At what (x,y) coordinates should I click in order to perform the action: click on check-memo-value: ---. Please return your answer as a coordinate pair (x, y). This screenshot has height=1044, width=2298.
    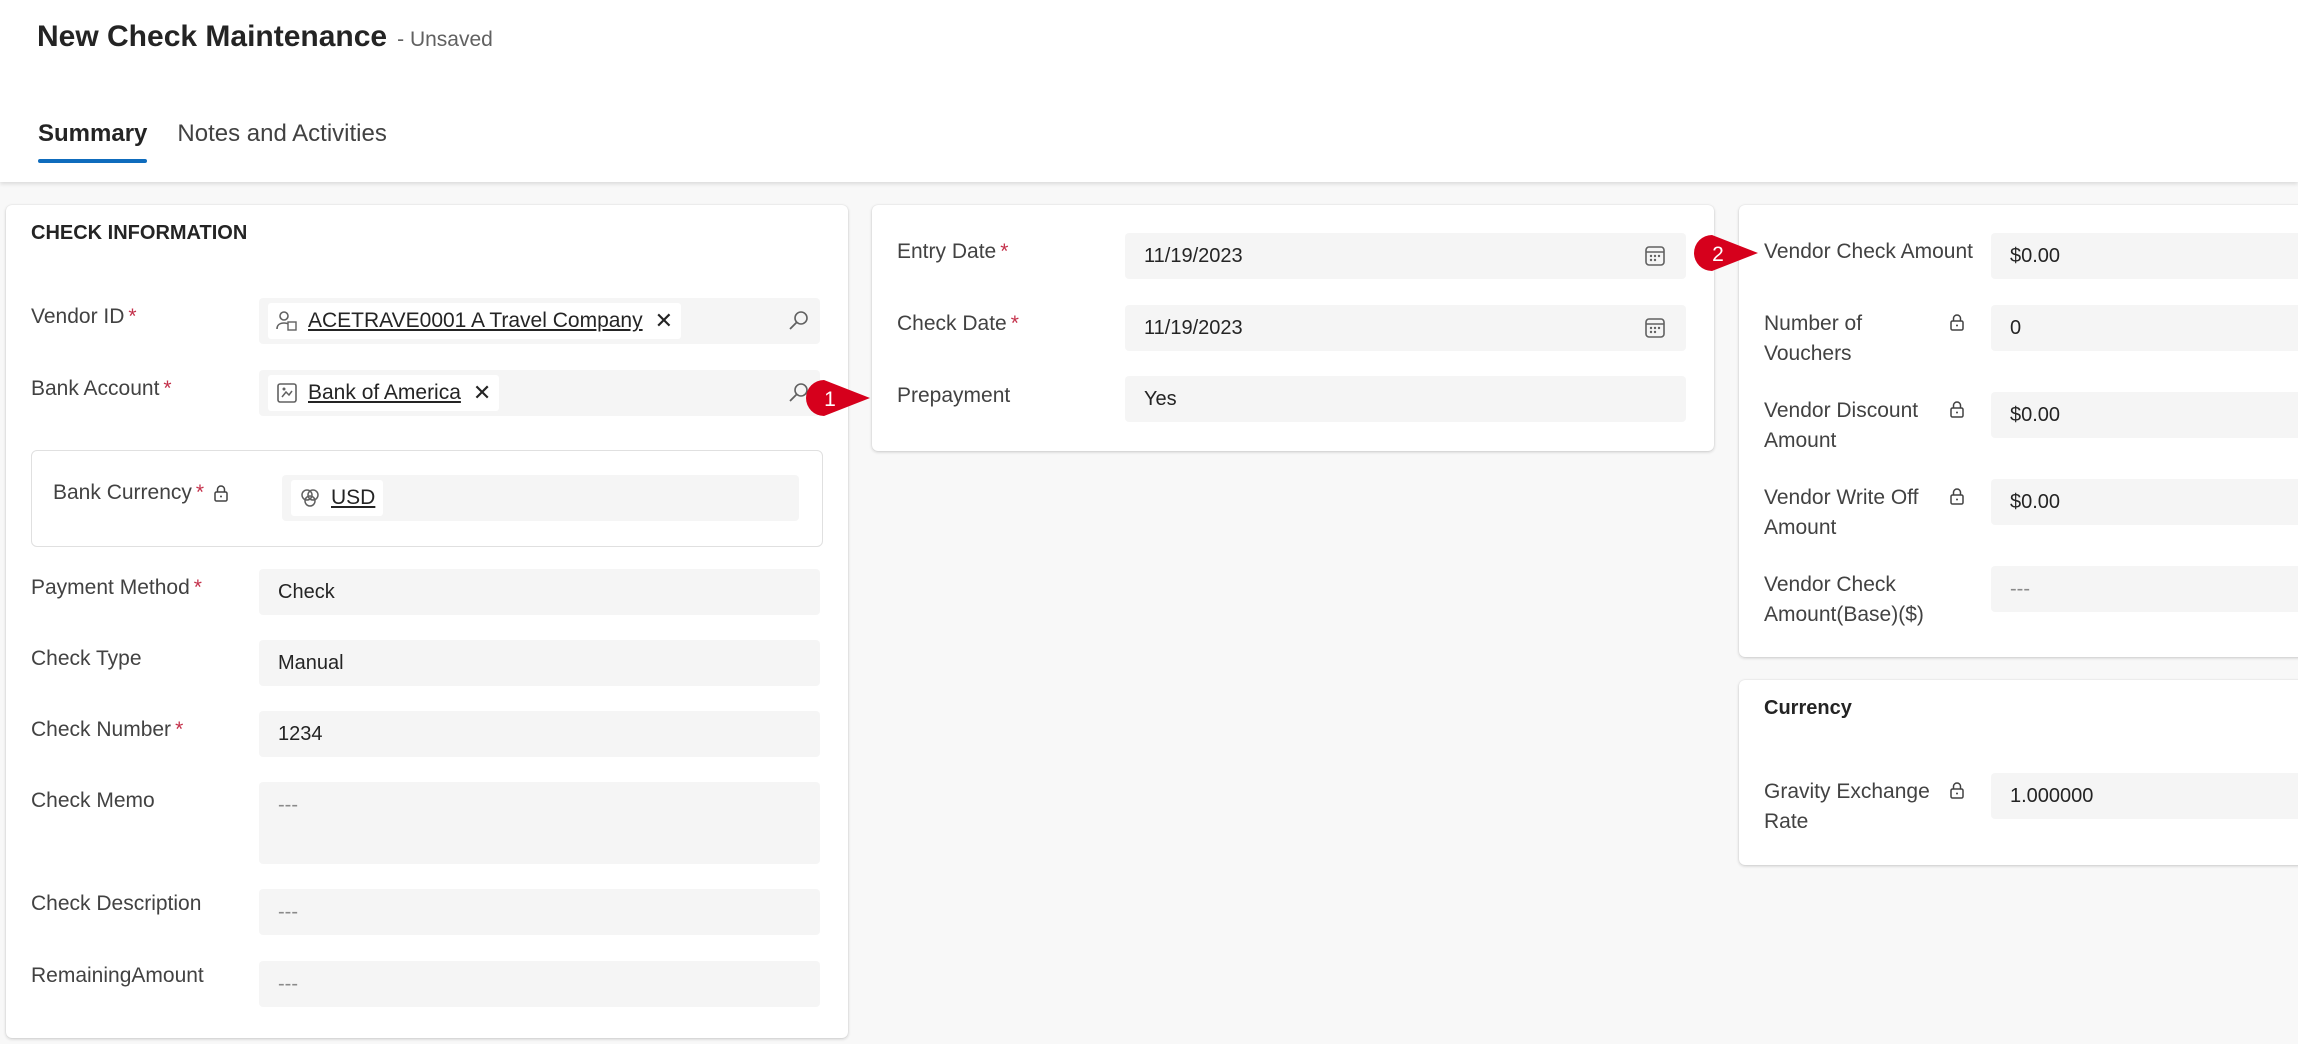
    Looking at the image, I should click on (288, 805).